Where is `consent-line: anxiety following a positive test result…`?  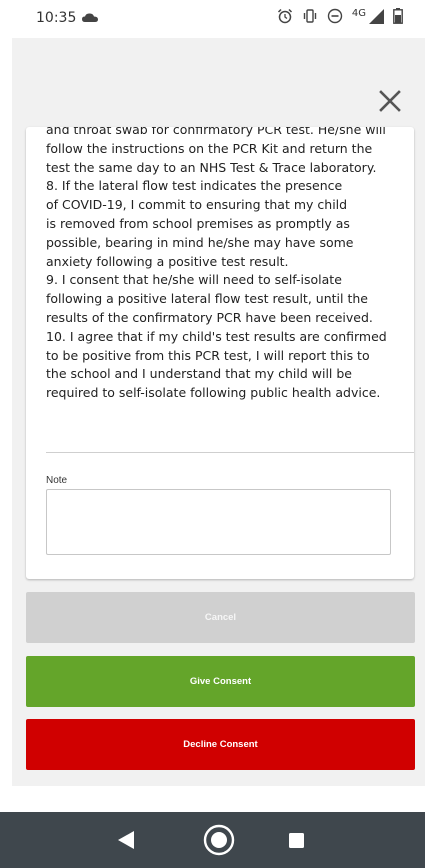
consent-line: anxiety following a positive test result… is located at coordinates (167, 261).